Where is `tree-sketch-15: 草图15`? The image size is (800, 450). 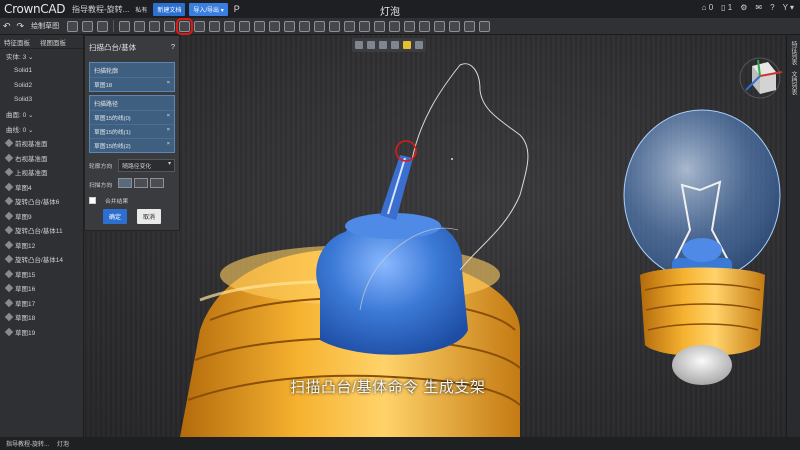 tree-sketch-15: 草图15 is located at coordinates (41, 274).